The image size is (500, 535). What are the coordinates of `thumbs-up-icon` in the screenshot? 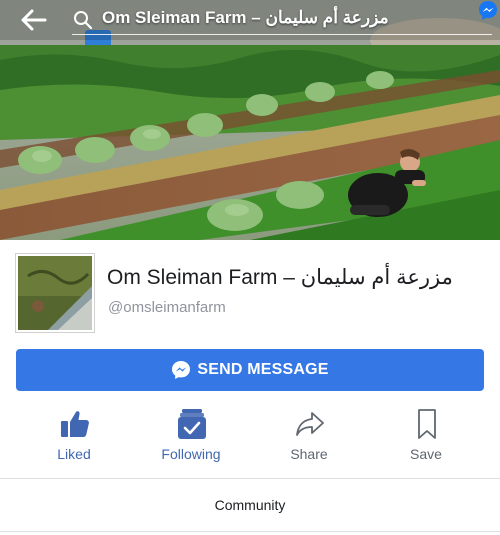 It's located at (75, 424).